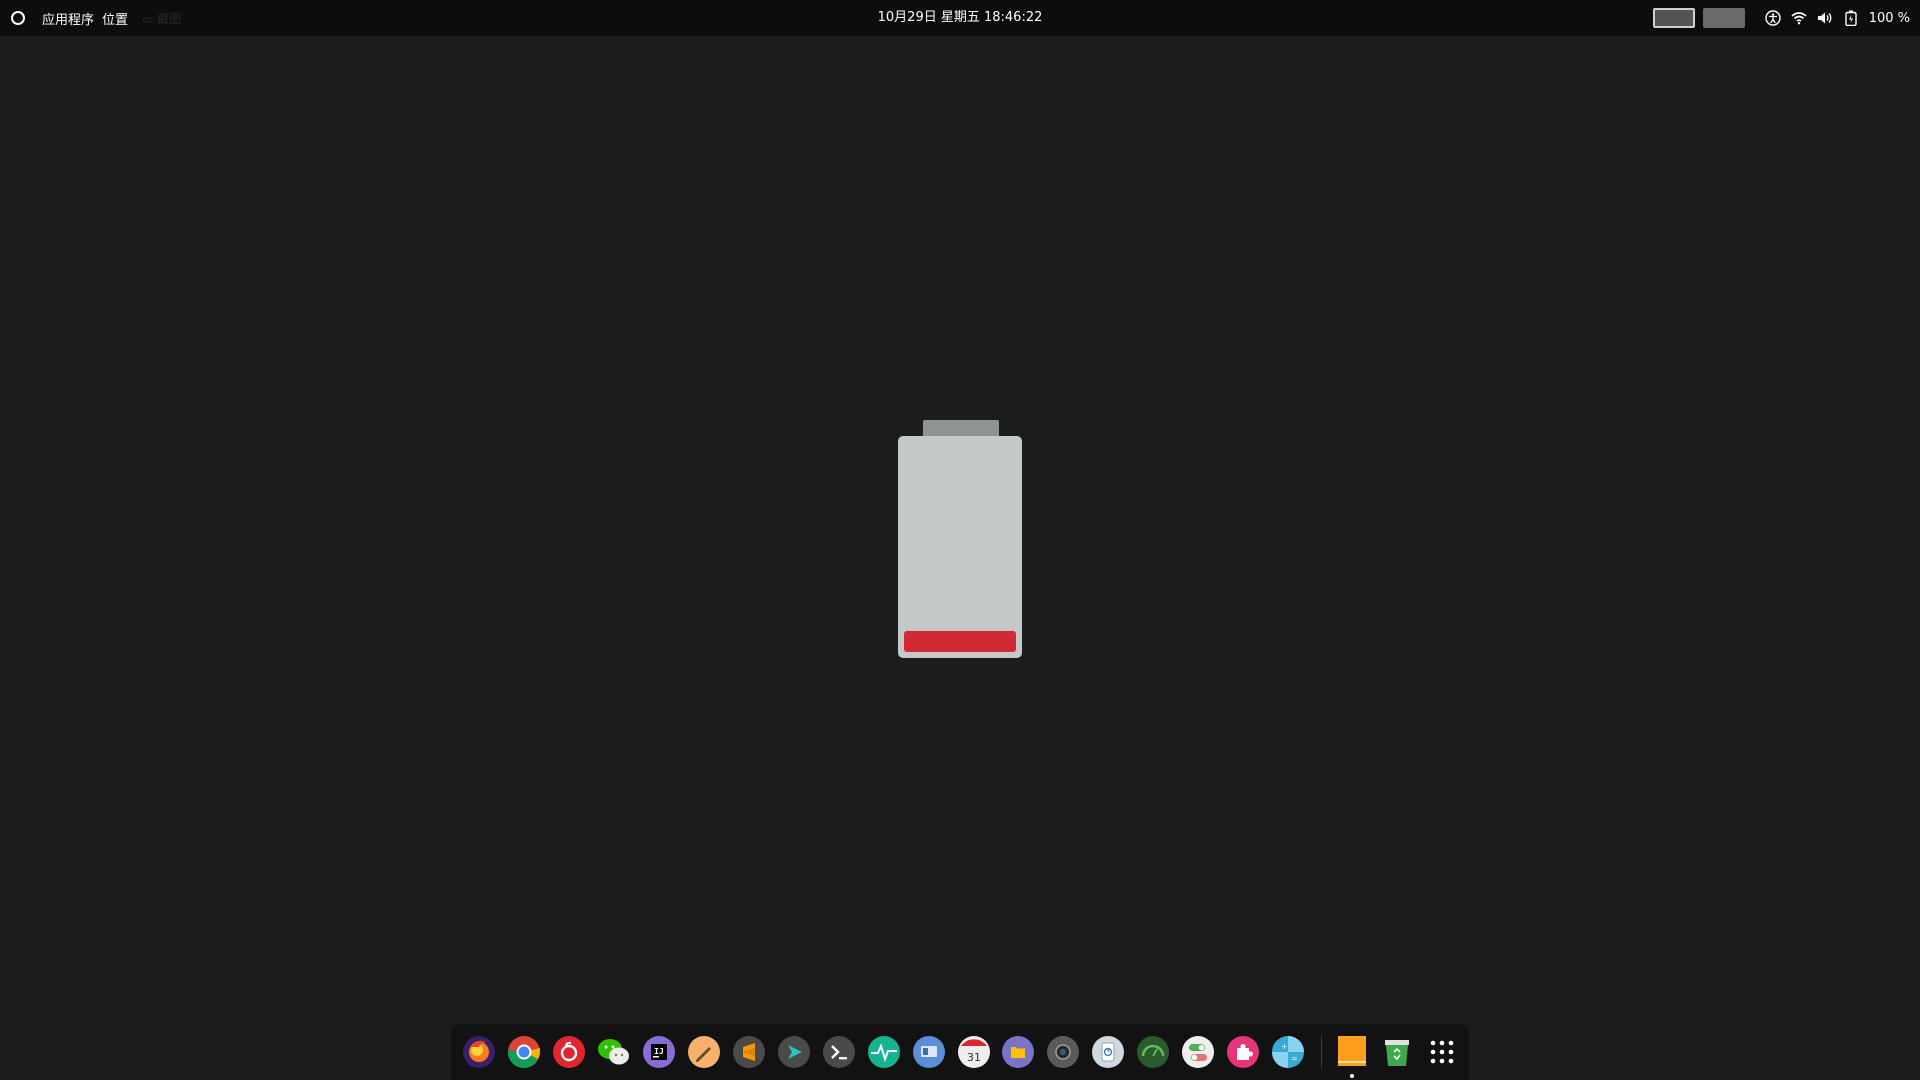  Describe the element at coordinates (524, 1052) in the screenshot. I see `chrome-icon` at that location.